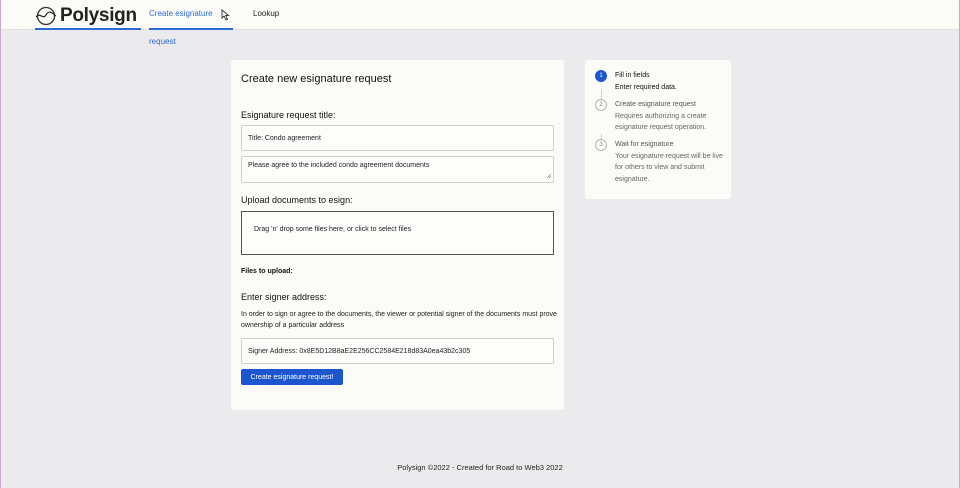  I want to click on step-title: Create esignature request, so click(655, 104).